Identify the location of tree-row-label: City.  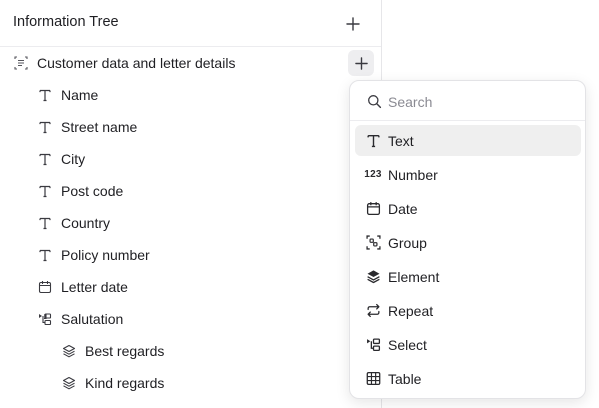
(73, 159).